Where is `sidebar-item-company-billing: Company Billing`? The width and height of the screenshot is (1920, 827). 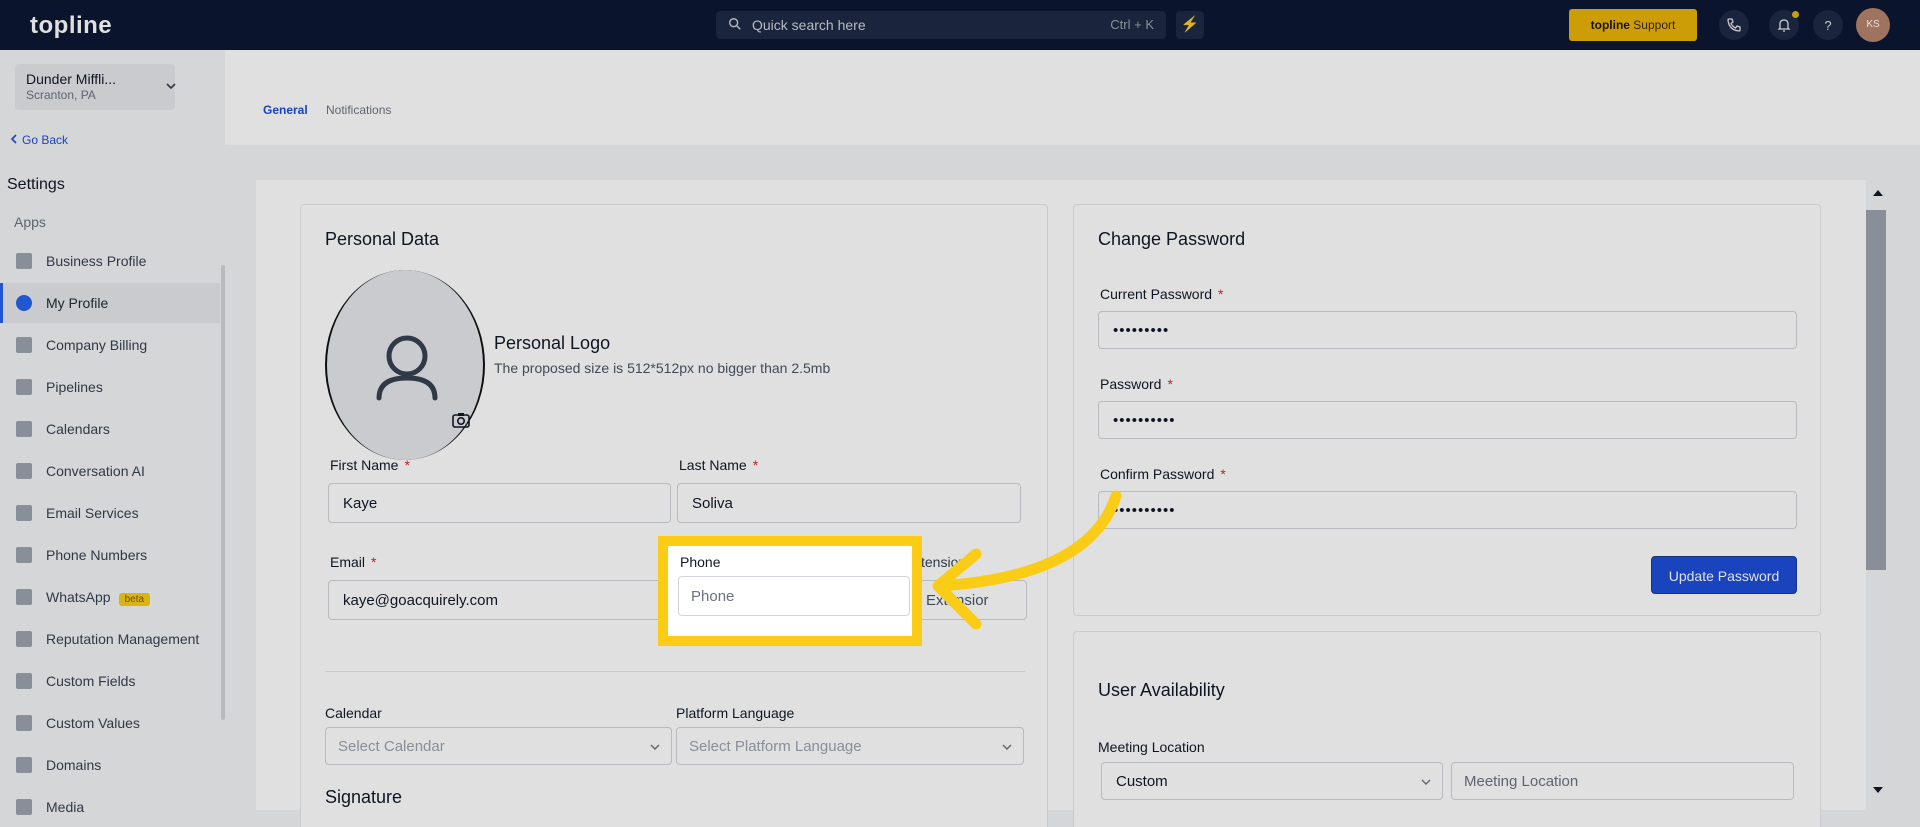 sidebar-item-company-billing: Company Billing is located at coordinates (110, 345).